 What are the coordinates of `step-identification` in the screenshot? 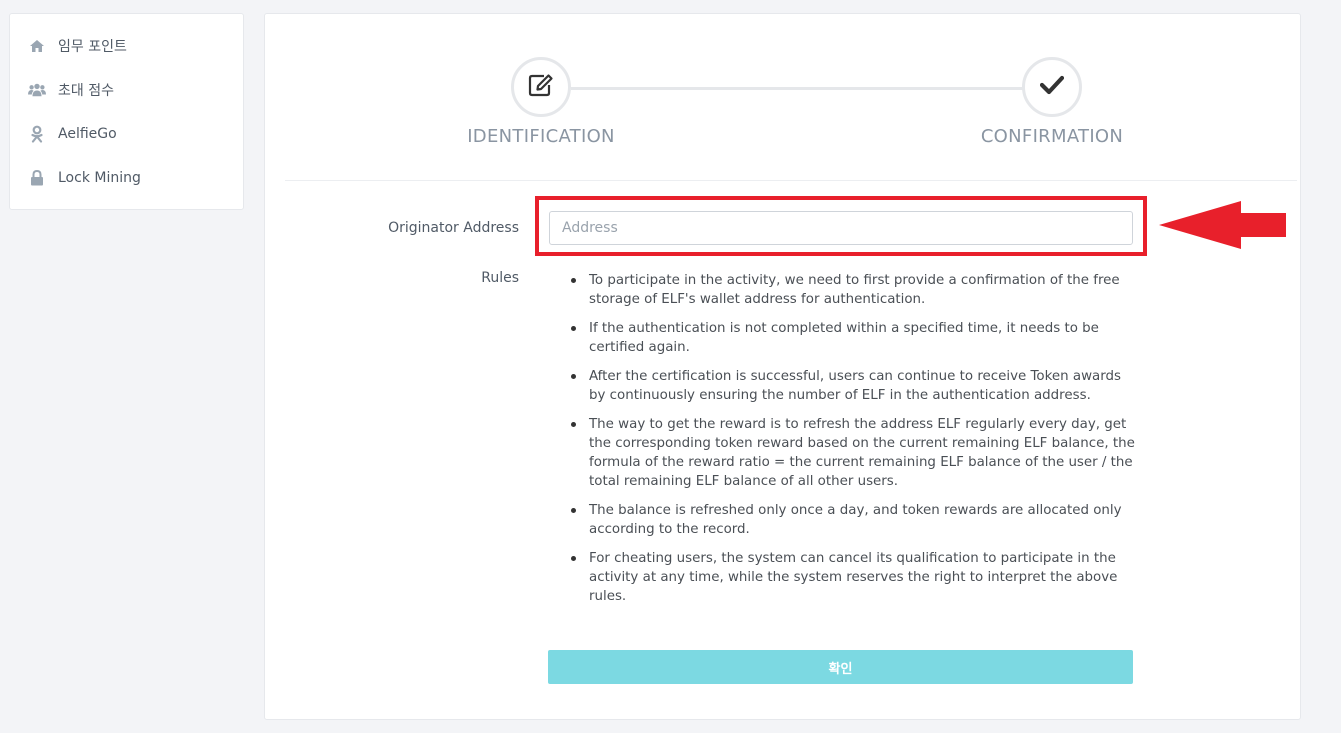 It's located at (541, 87).